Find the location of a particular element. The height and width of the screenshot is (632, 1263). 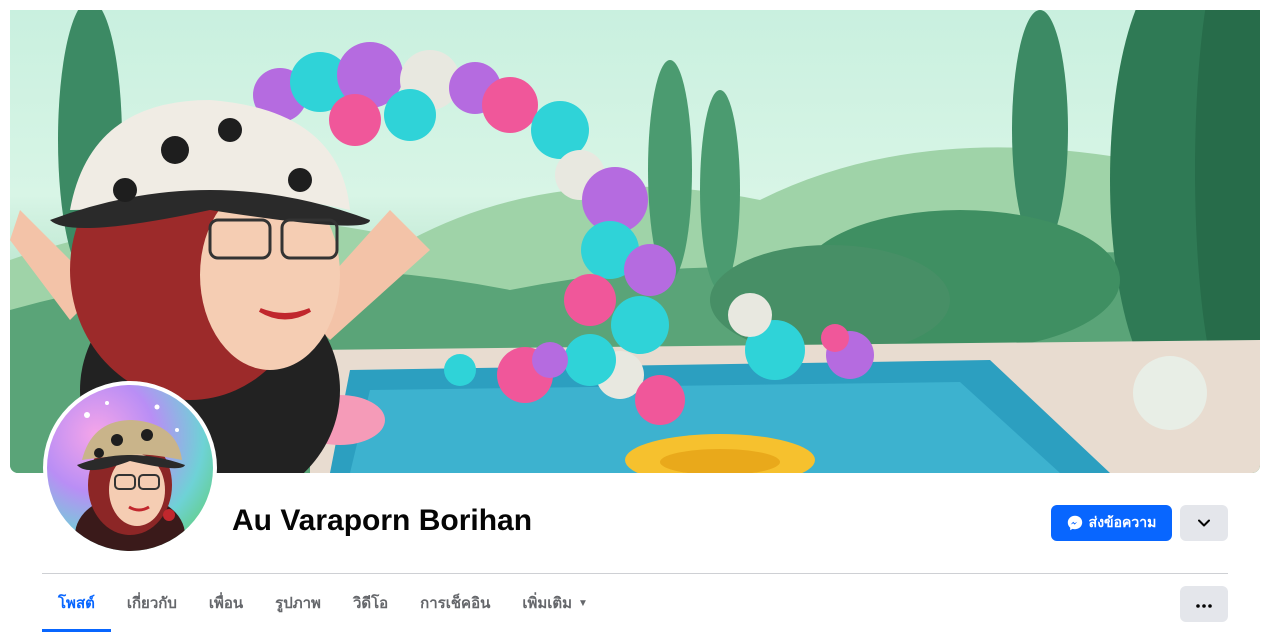

send-message-label: ส่งข้อความ is located at coordinates (1122, 522).